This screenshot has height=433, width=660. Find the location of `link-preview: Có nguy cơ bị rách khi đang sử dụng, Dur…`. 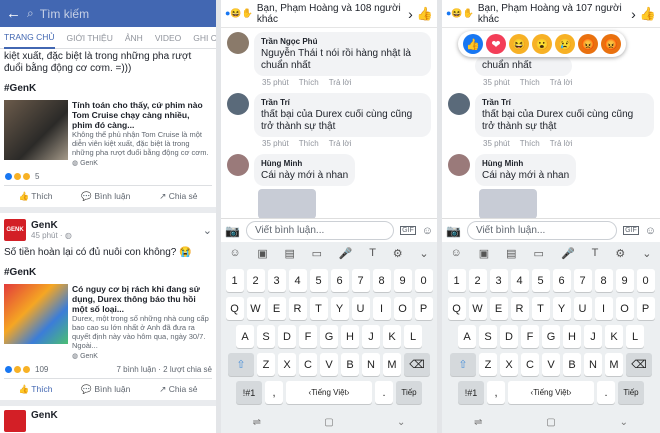

link-preview: Có nguy cơ bị rách khi đang sử dụng, Dur… is located at coordinates (108, 322).